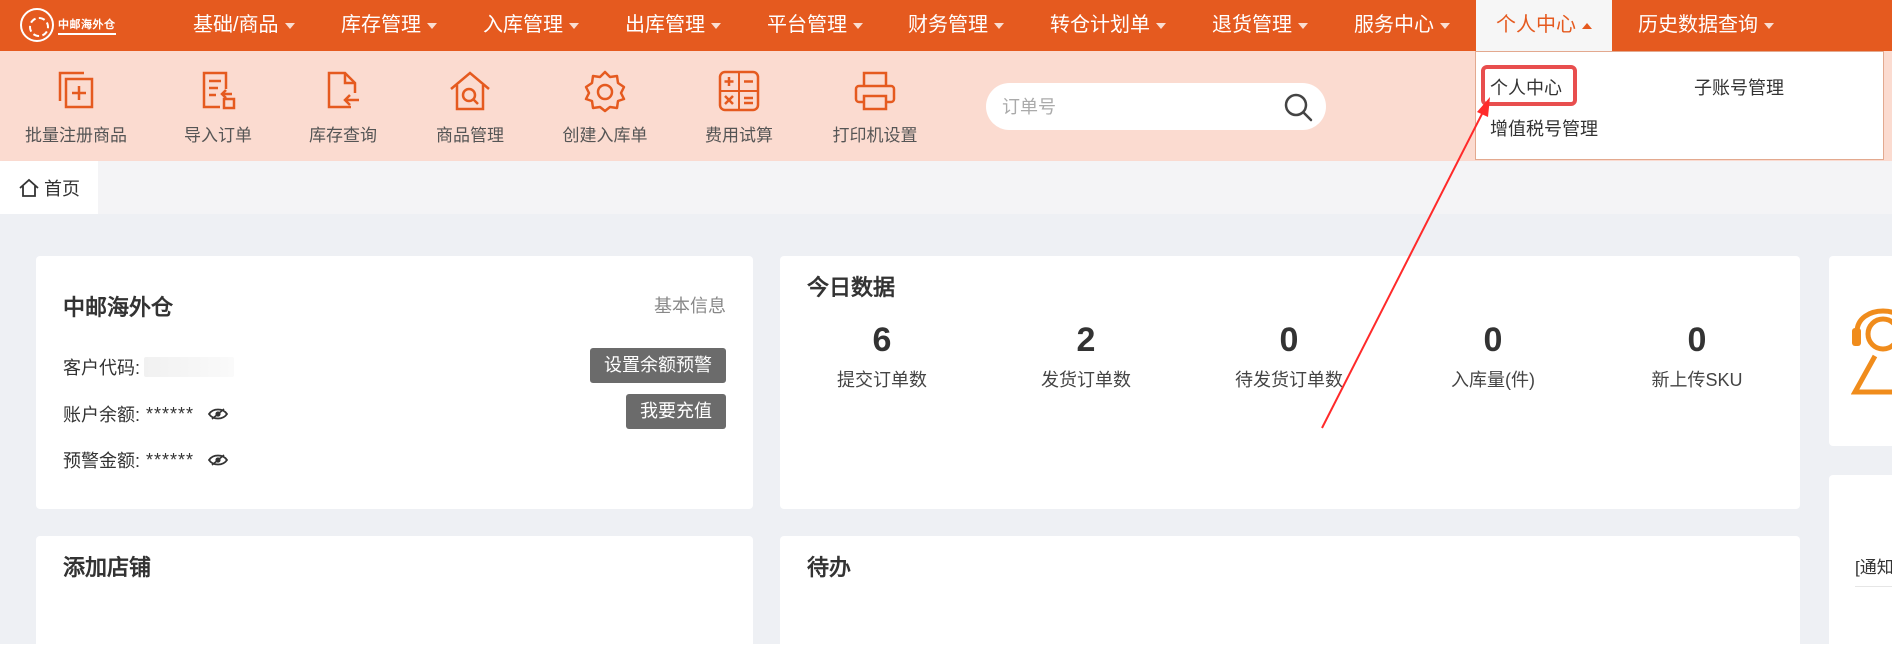  I want to click on nav-item-outbound: 出库管理, so click(673, 25).